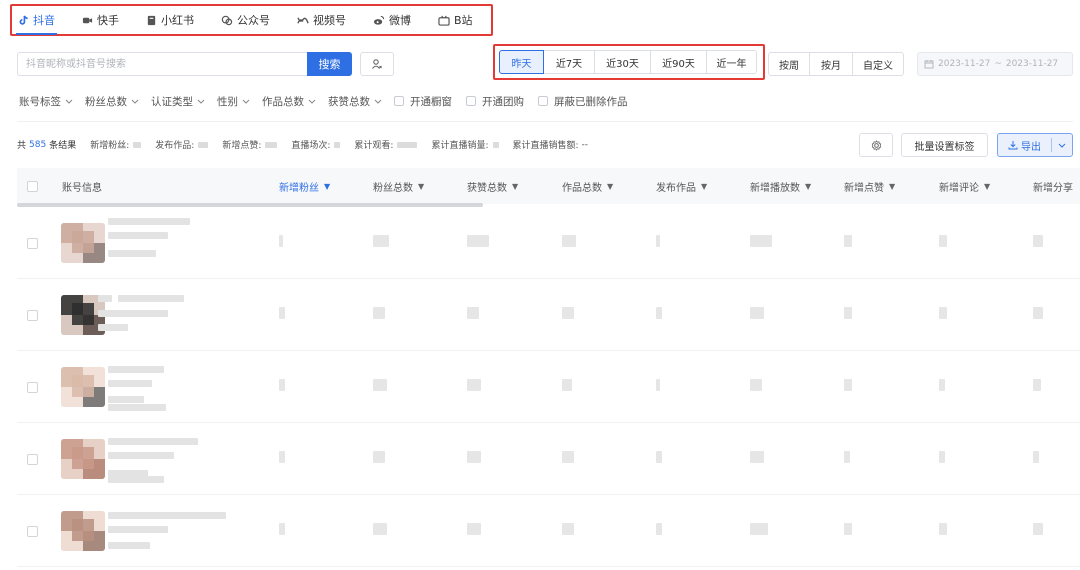 The image size is (1080, 570). I want to click on filter-gender: 性别, so click(233, 101).